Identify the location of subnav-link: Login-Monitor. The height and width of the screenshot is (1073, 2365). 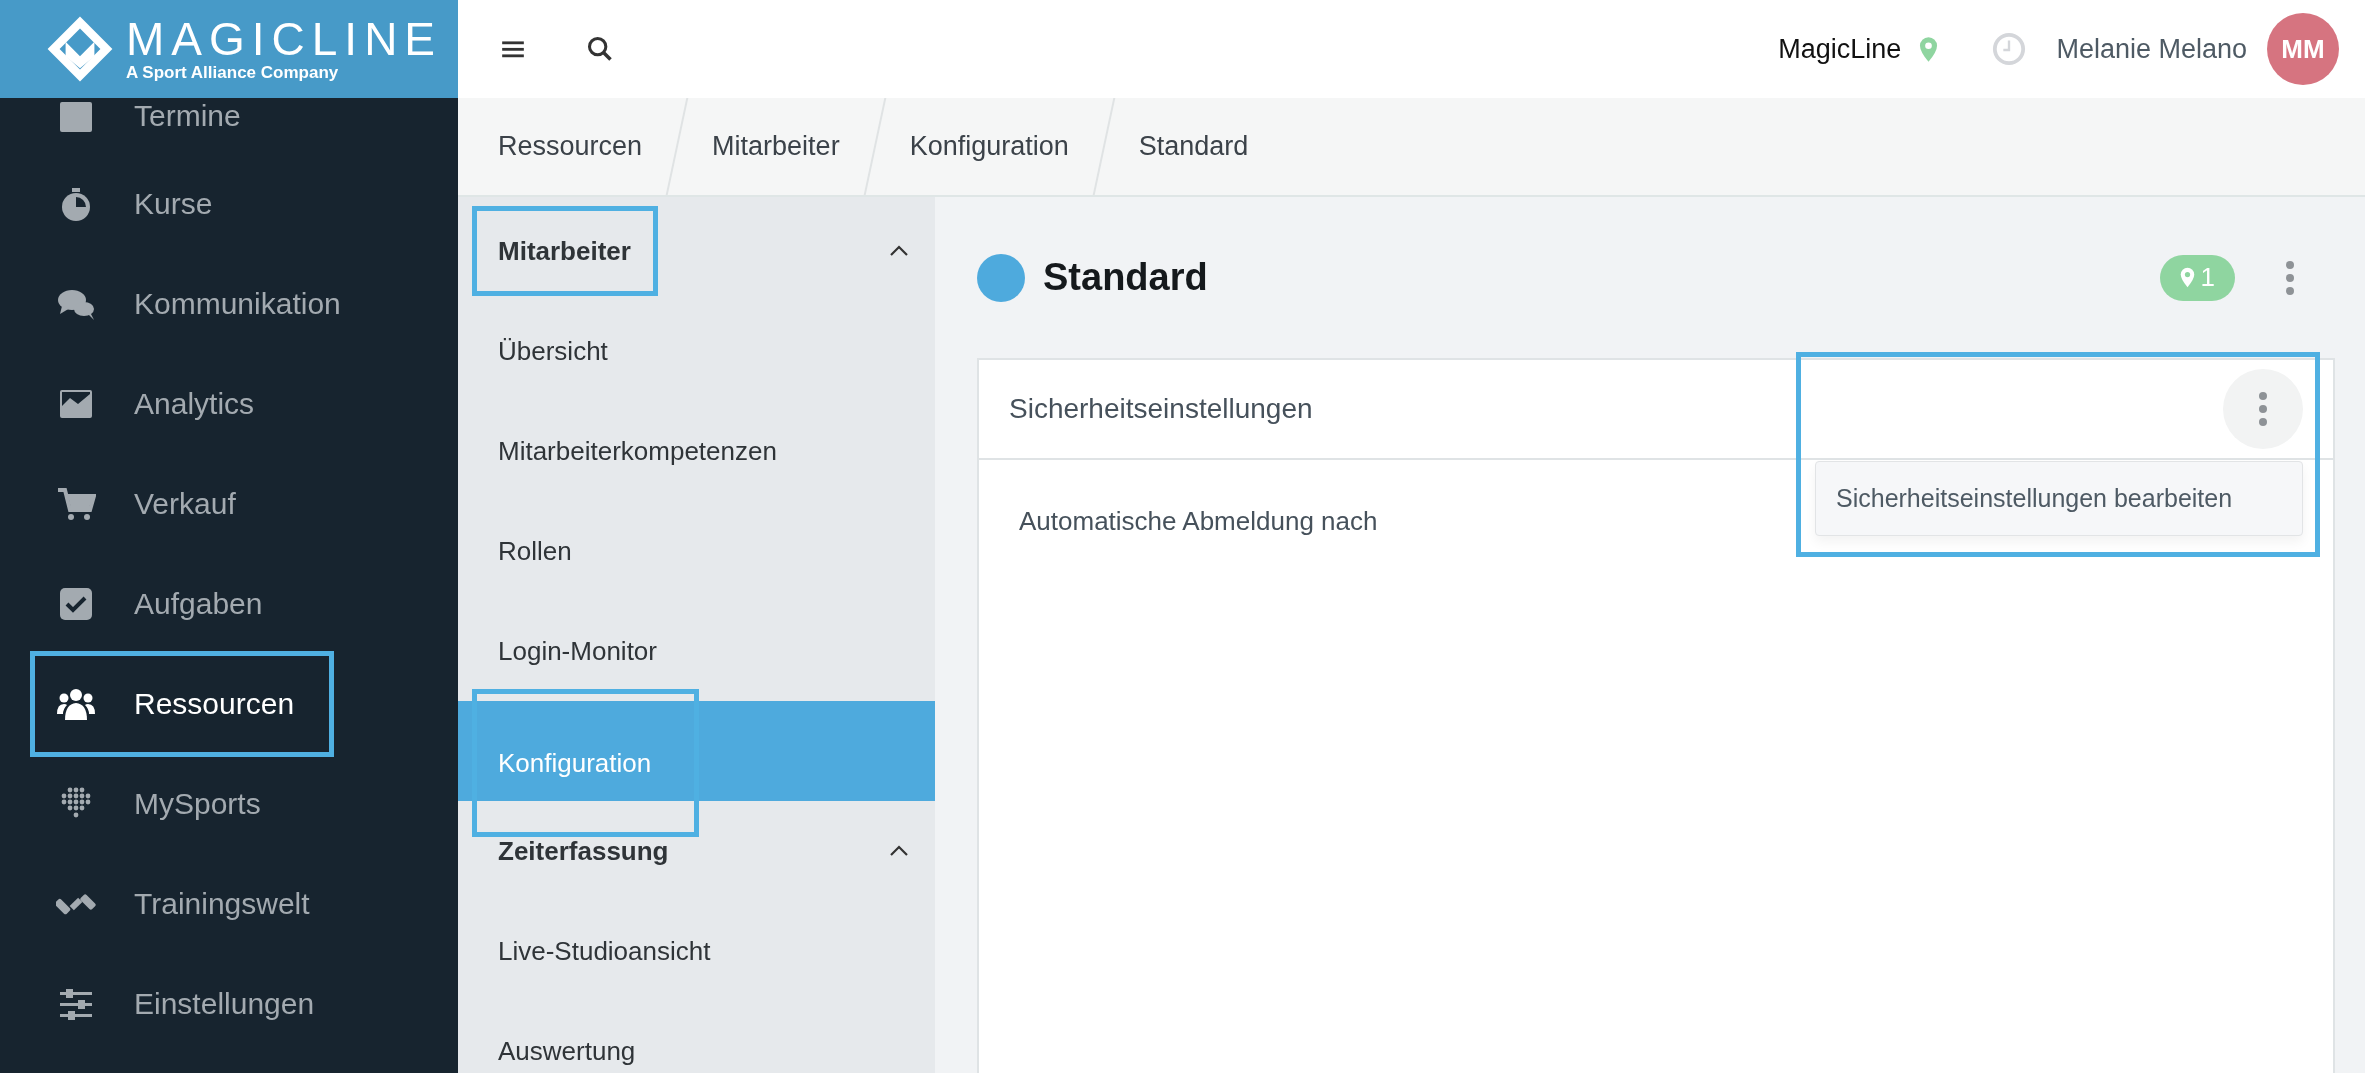
(578, 651).